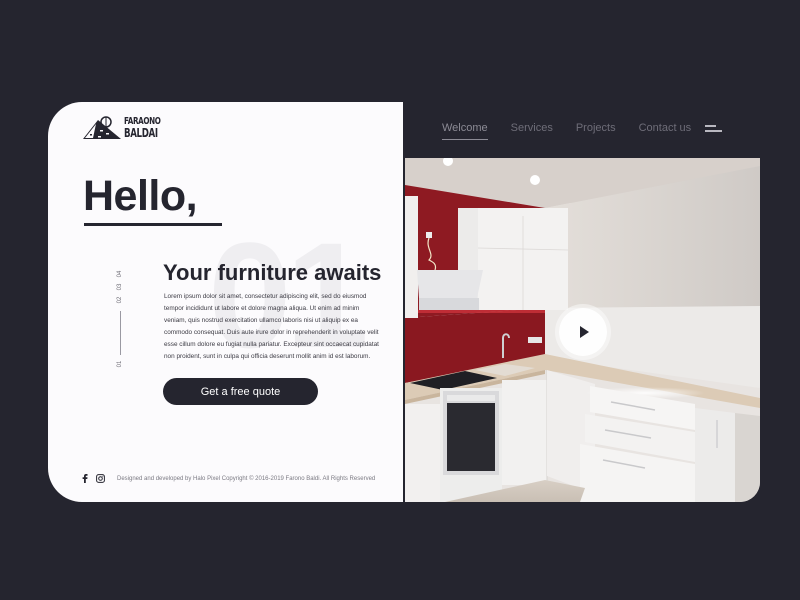  Describe the element at coordinates (102, 127) in the screenshot. I see `pyramid-logo-icon` at that location.